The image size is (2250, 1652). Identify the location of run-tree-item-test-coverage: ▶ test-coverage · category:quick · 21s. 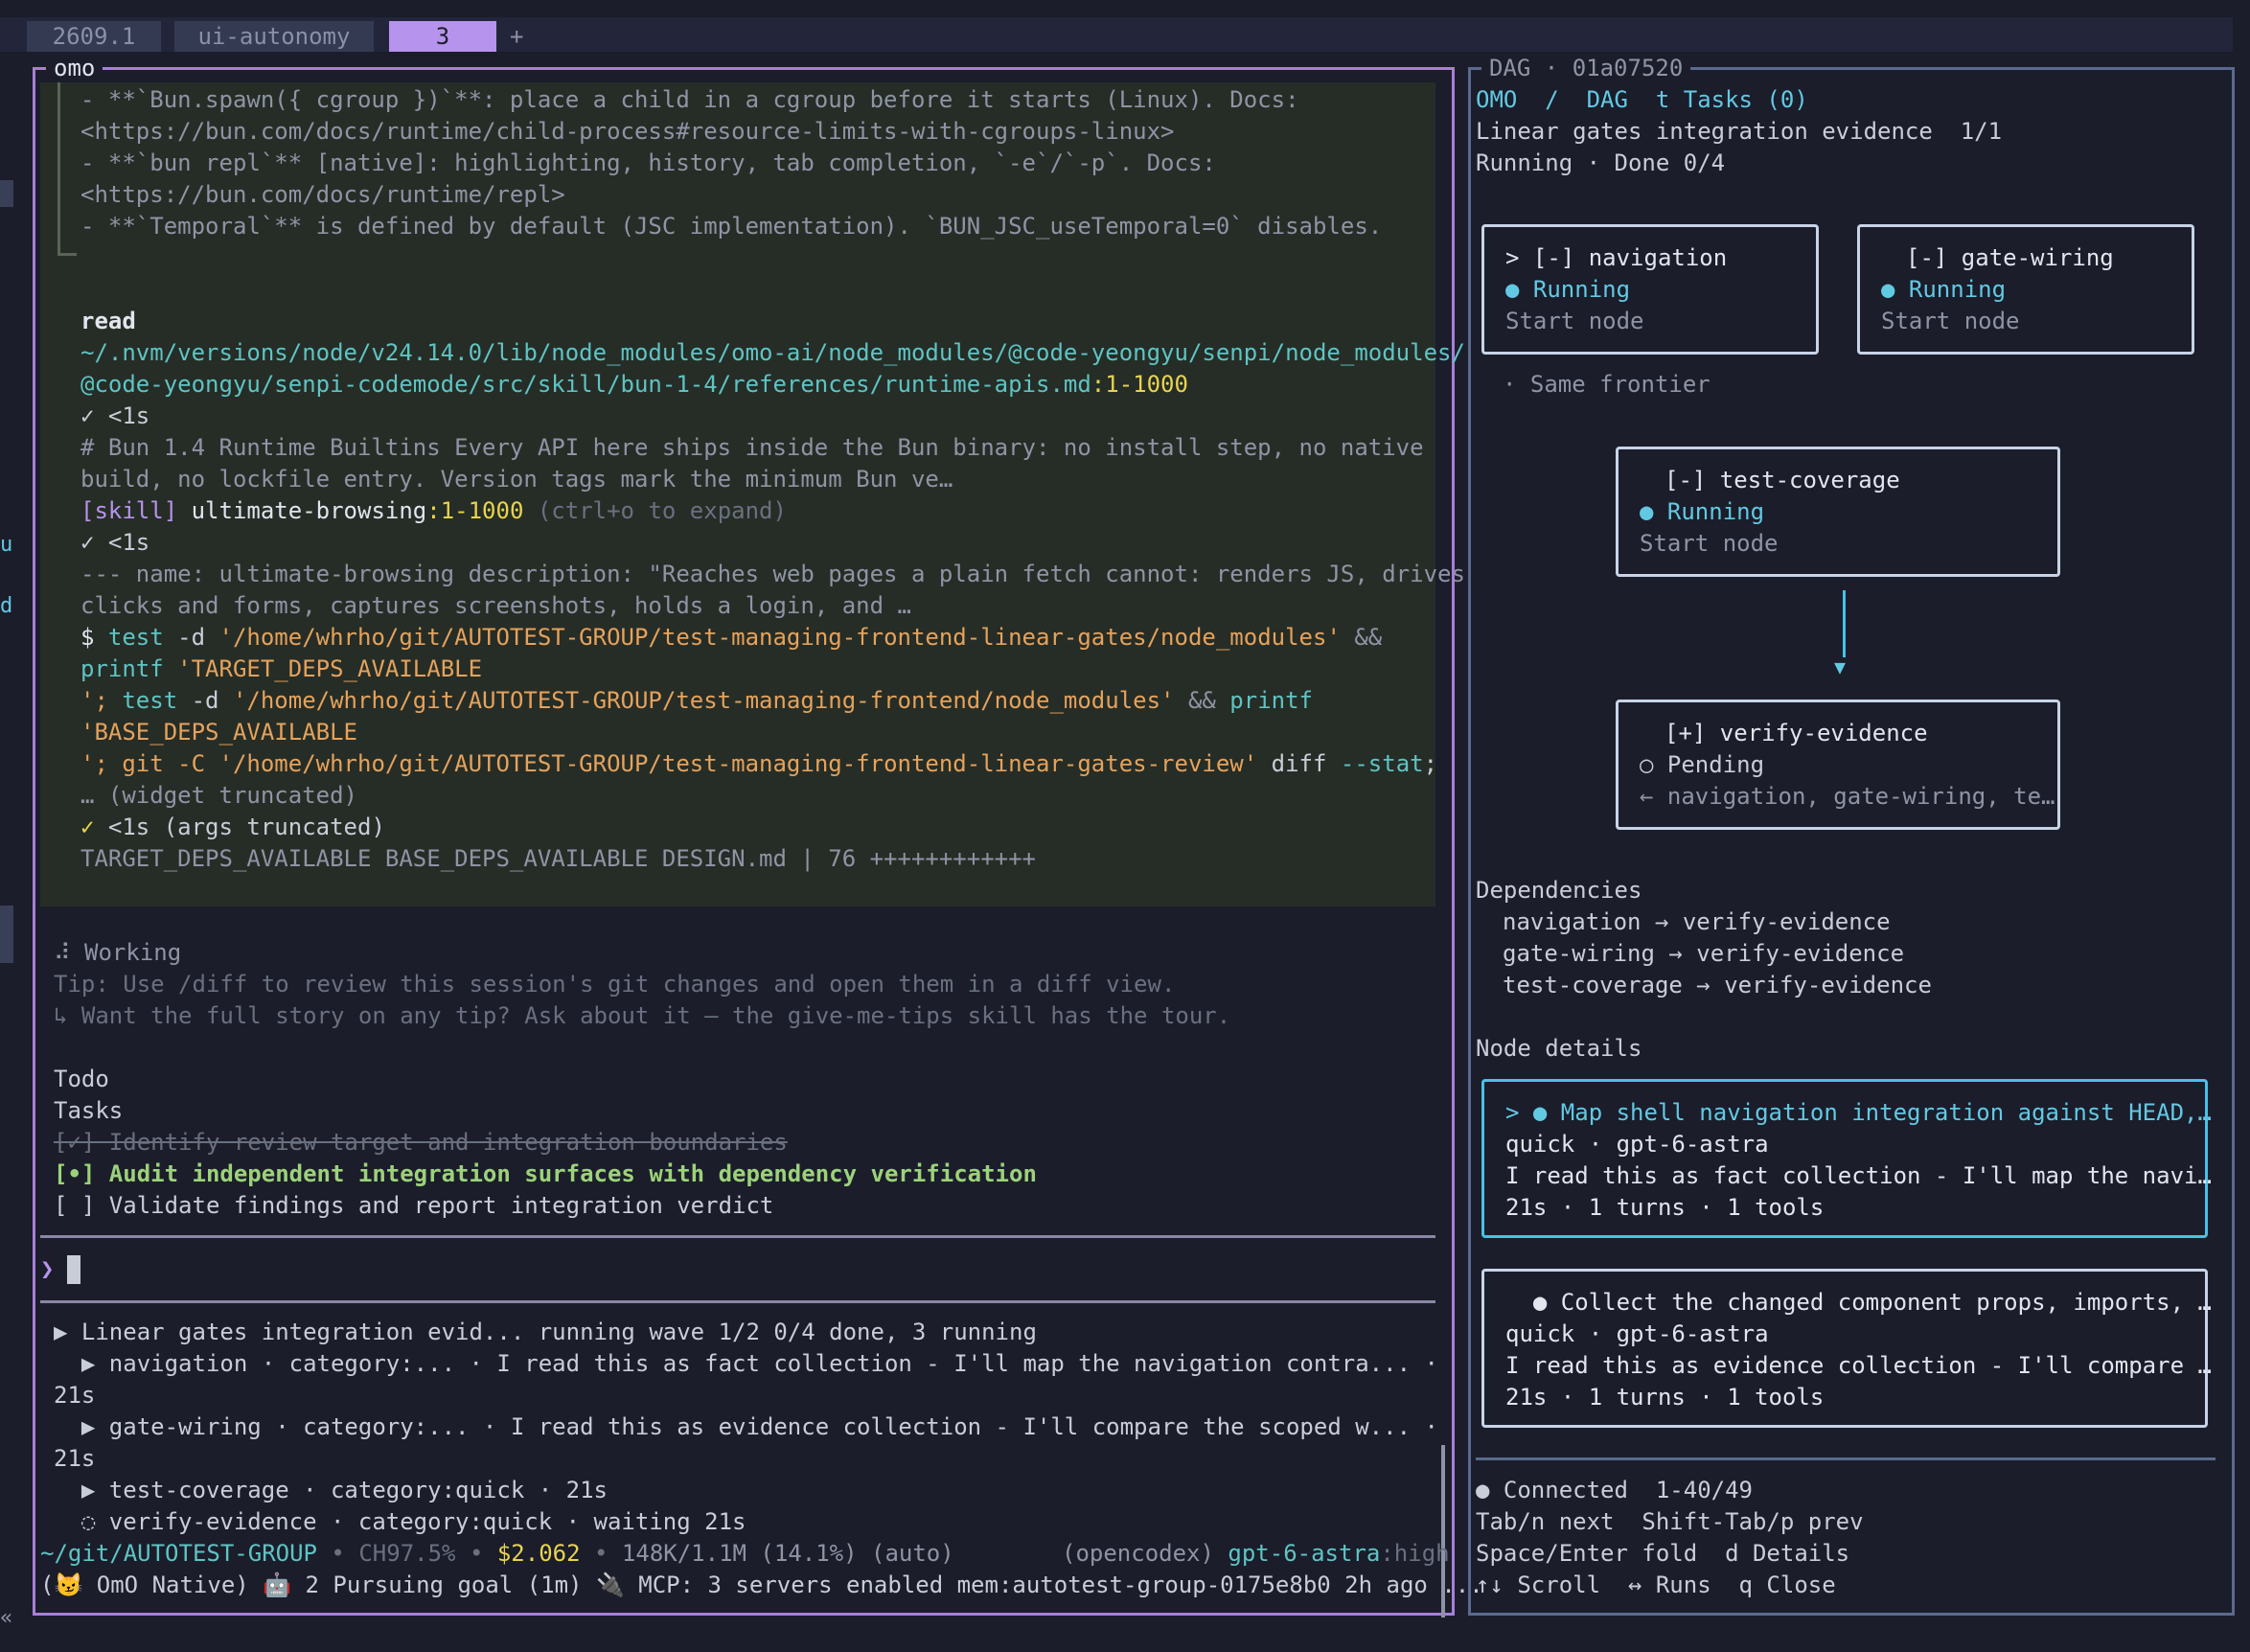
(331, 1490).